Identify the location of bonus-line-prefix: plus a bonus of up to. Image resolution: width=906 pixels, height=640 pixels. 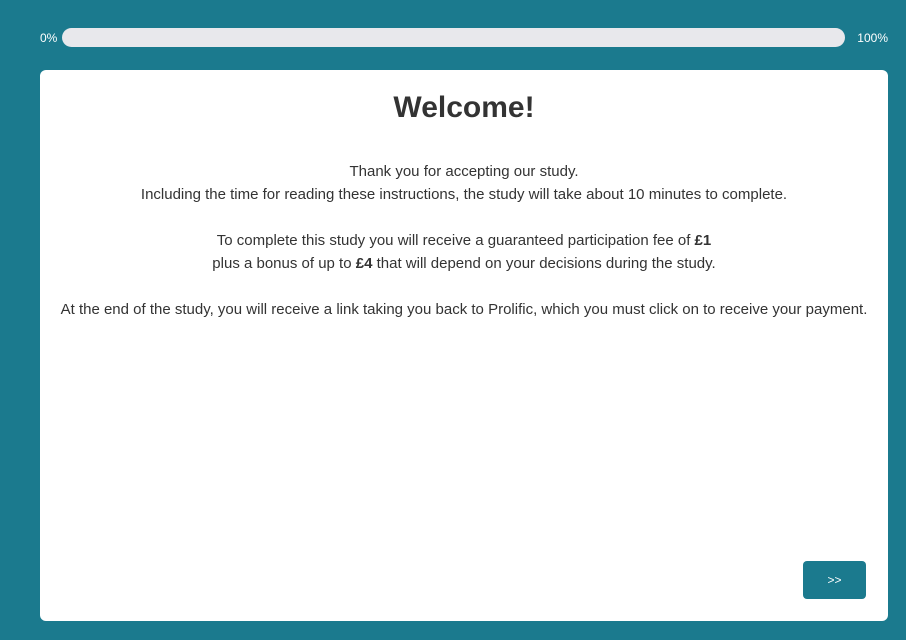
(284, 263).